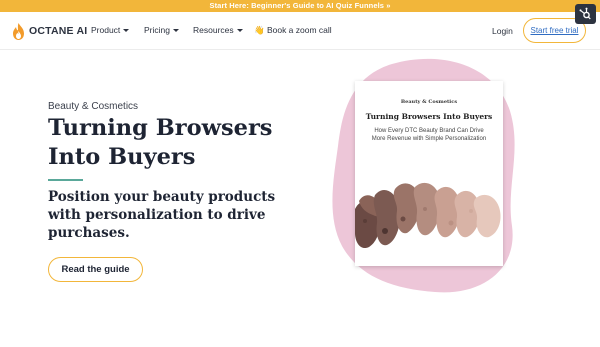 This screenshot has height=347, width=600. I want to click on nav-resources: Resources, so click(218, 30).